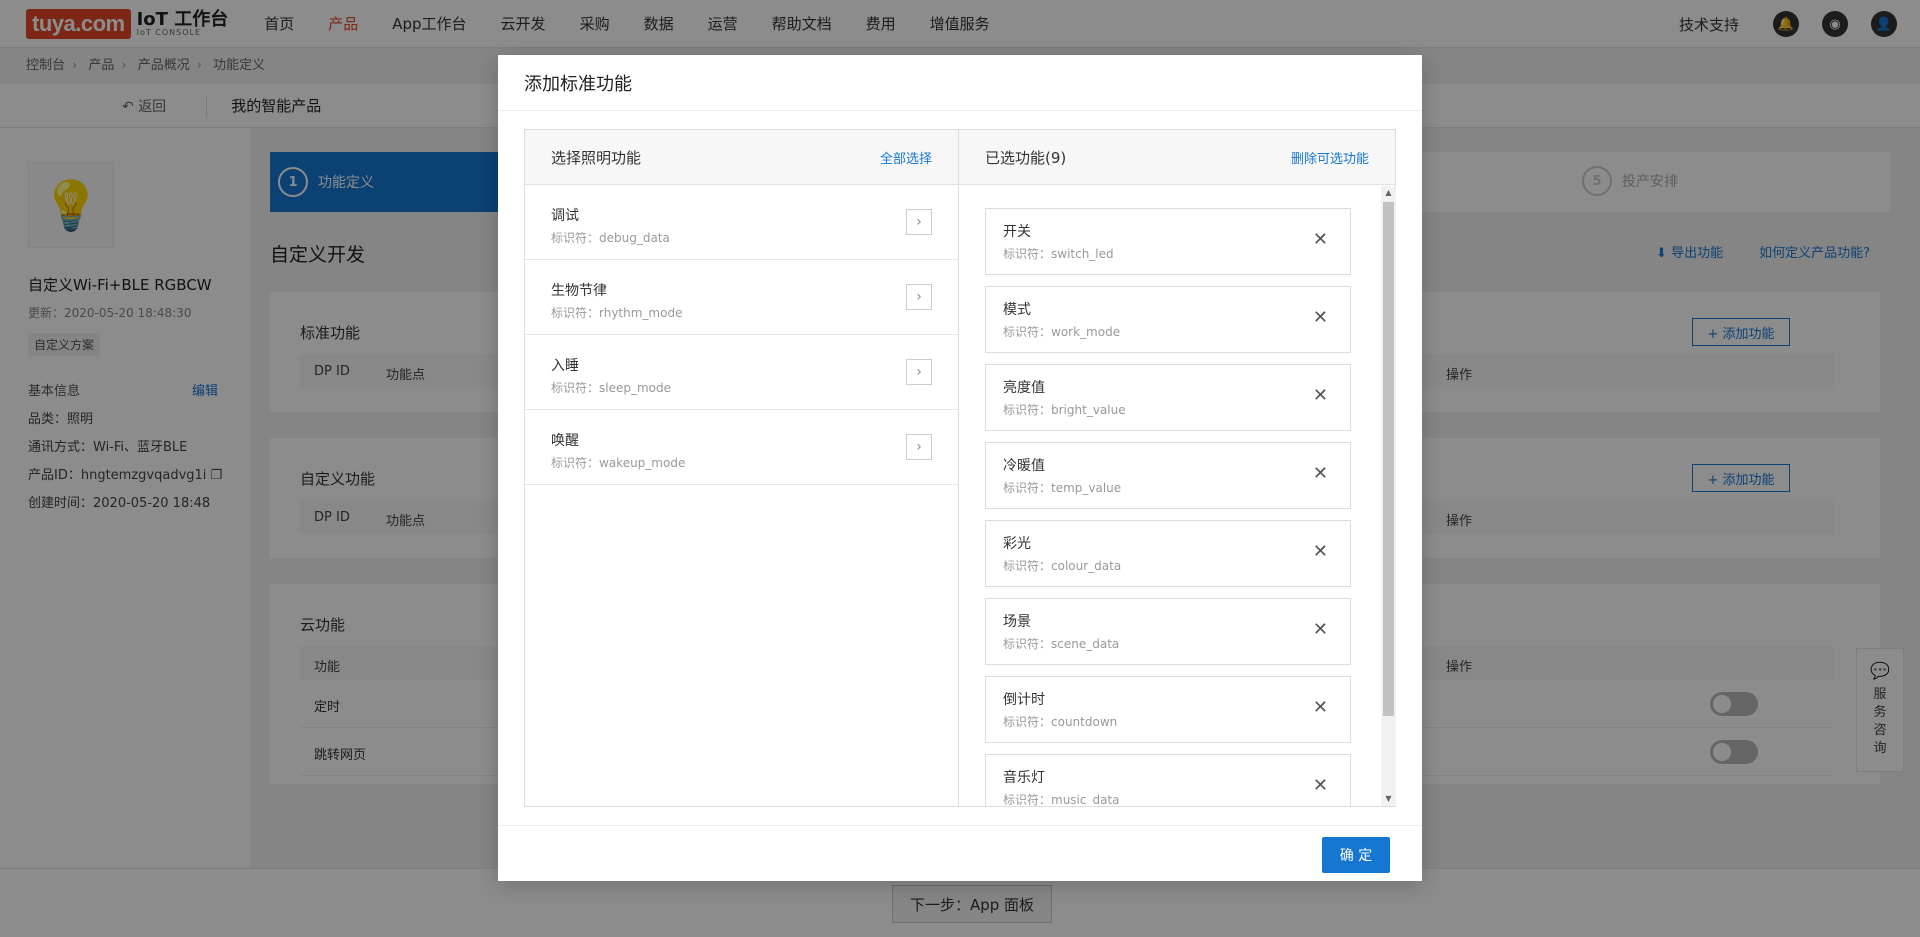 The image size is (1920, 937). I want to click on delete-optional-link: 删除可选功能, so click(1330, 157).